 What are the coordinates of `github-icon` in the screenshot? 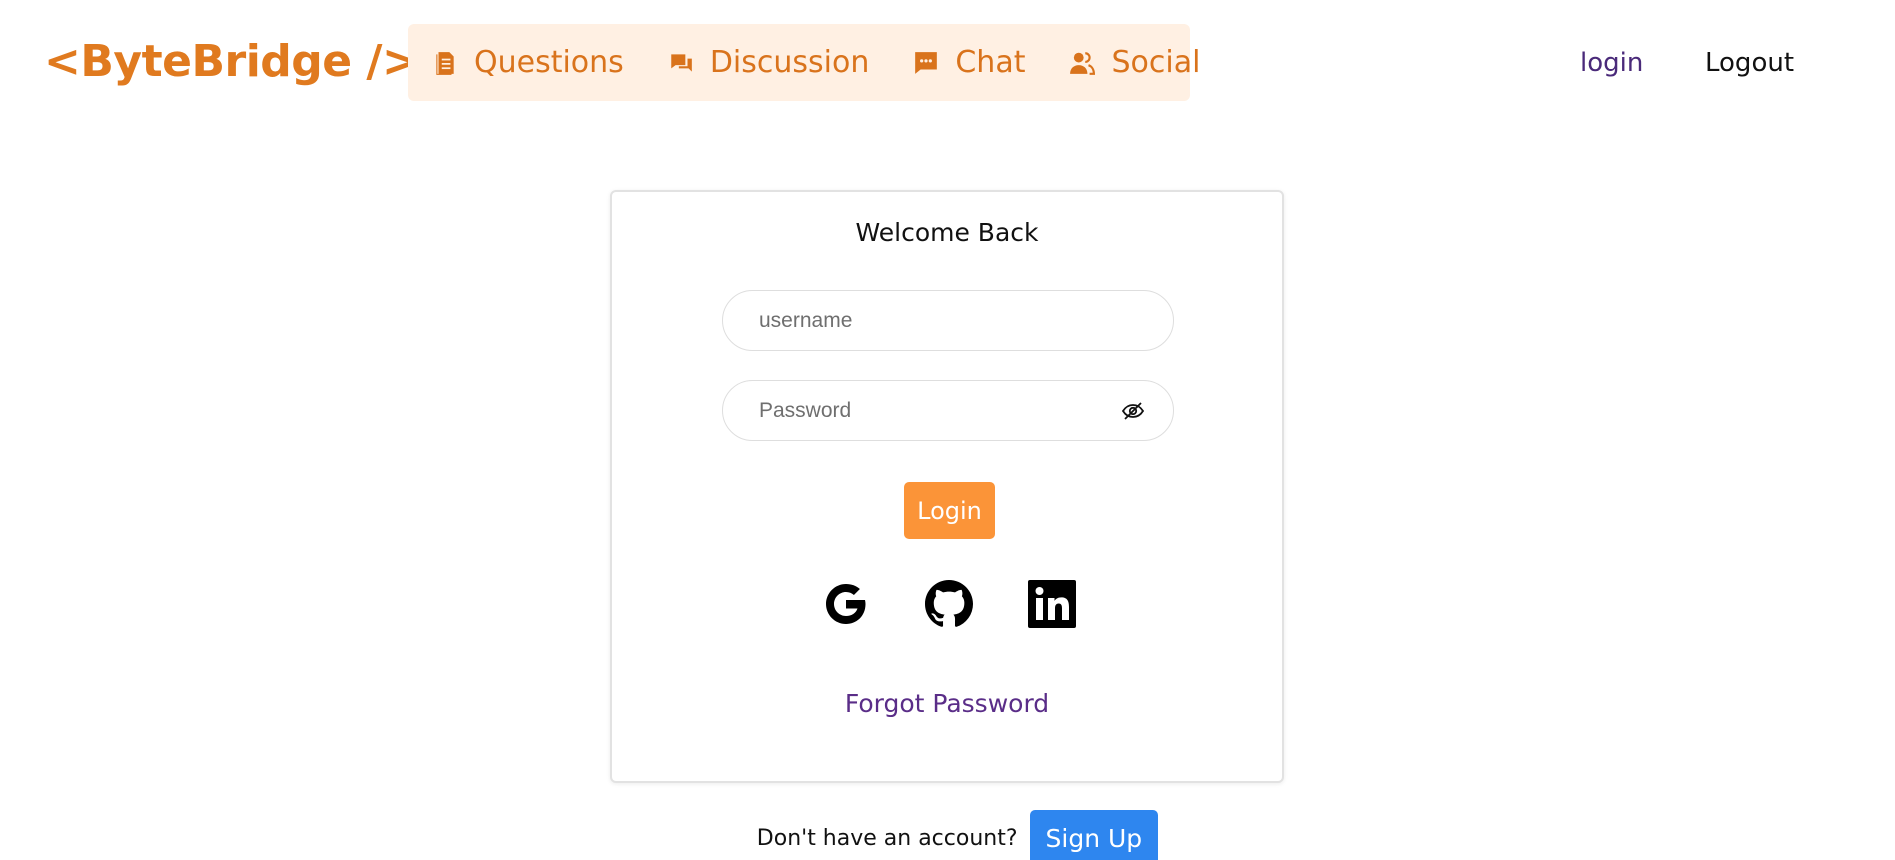 It's located at (949, 604).